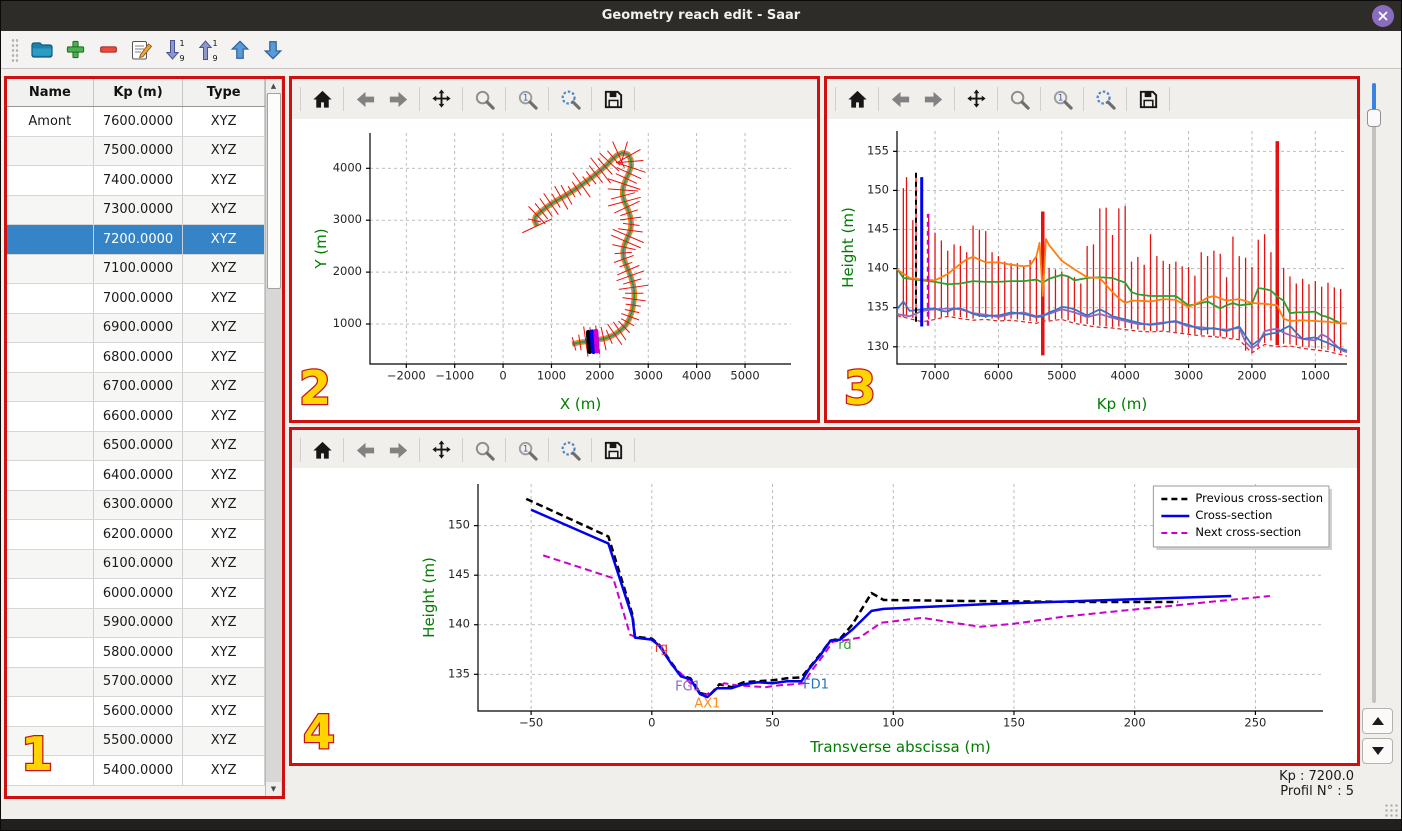  Describe the element at coordinates (42, 50) in the screenshot. I see `open-button` at that location.